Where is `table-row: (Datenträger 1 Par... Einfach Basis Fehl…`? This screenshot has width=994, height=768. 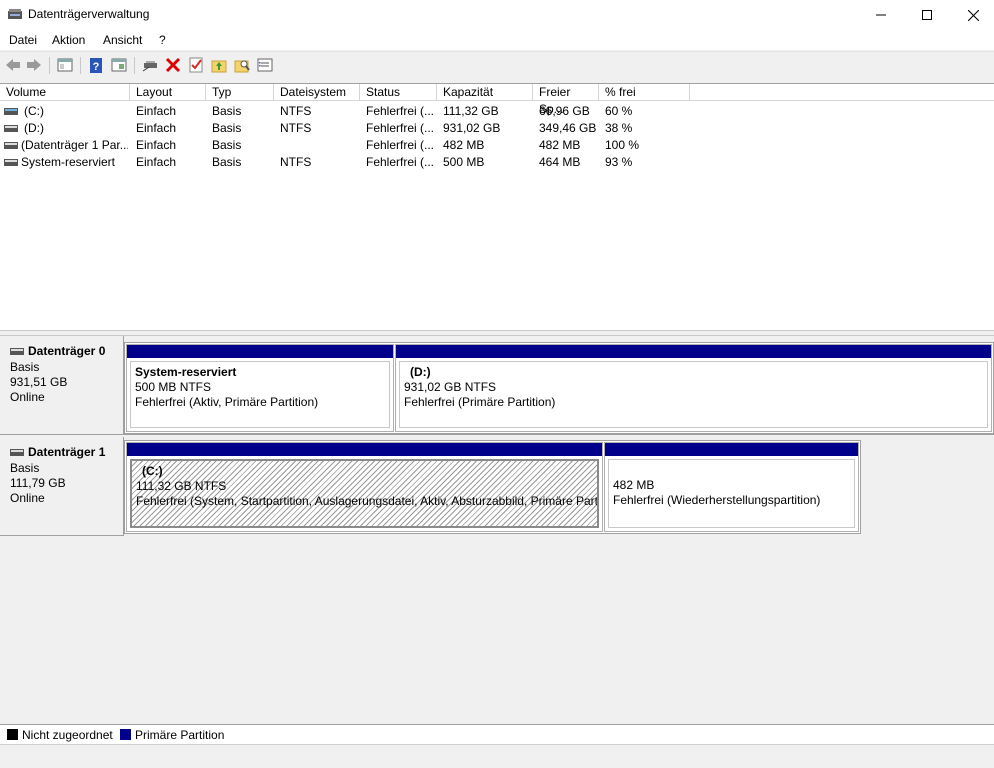 table-row: (Datenträger 1 Par... Einfach Basis Fehl… is located at coordinates (497, 145).